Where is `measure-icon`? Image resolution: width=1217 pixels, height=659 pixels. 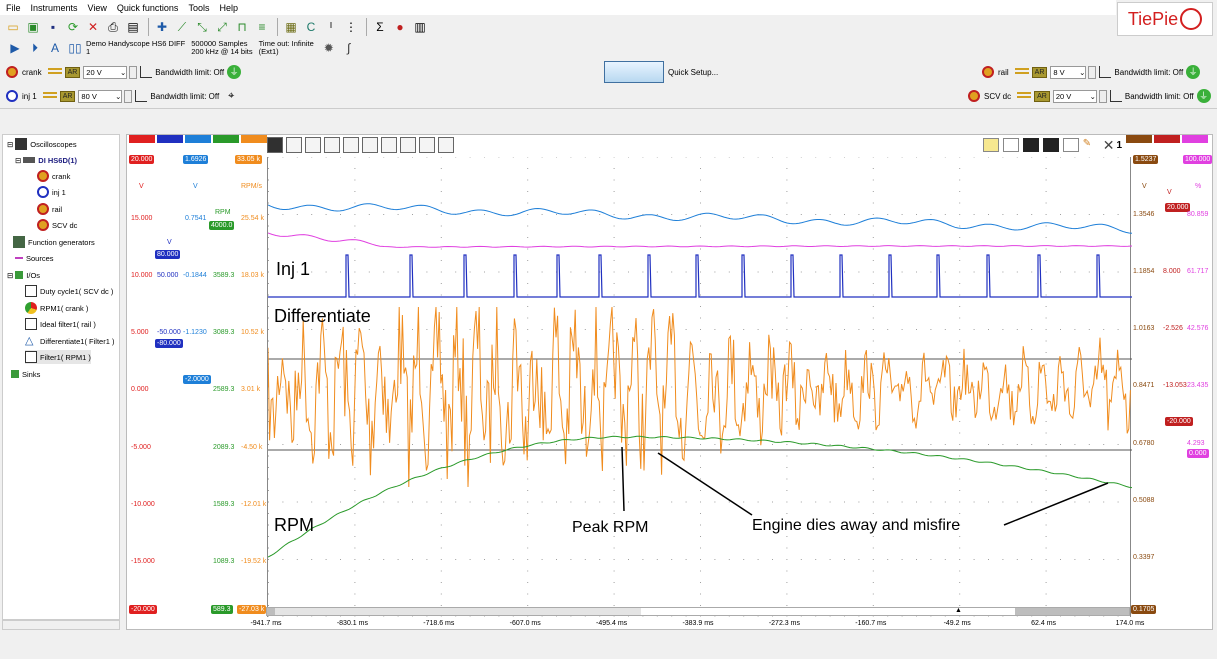
measure-icon is located at coordinates (1030, 145).